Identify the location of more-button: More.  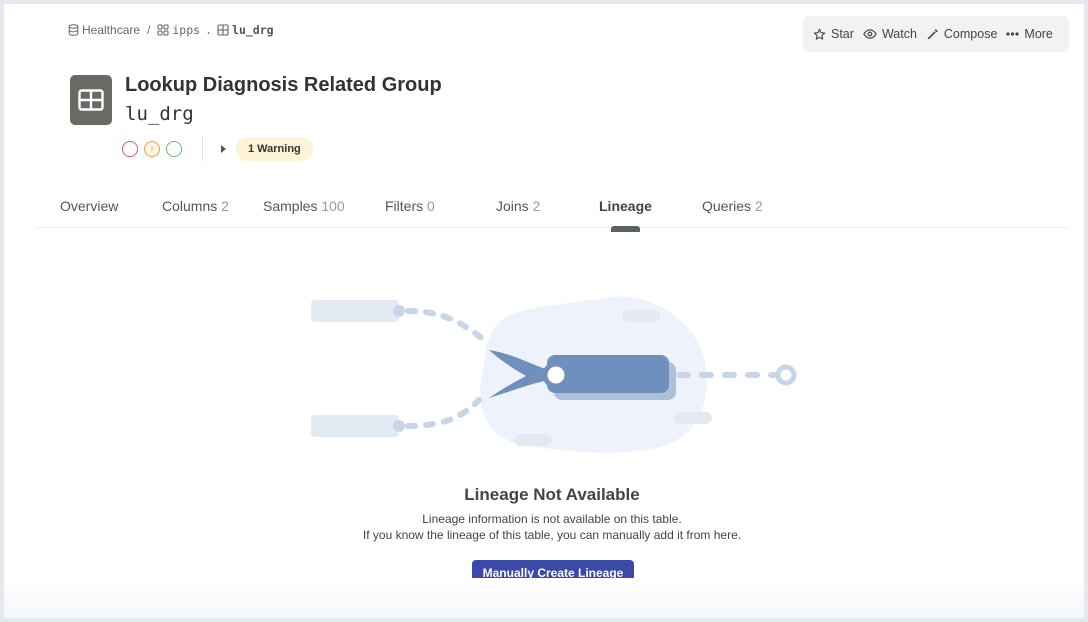
(1029, 34).